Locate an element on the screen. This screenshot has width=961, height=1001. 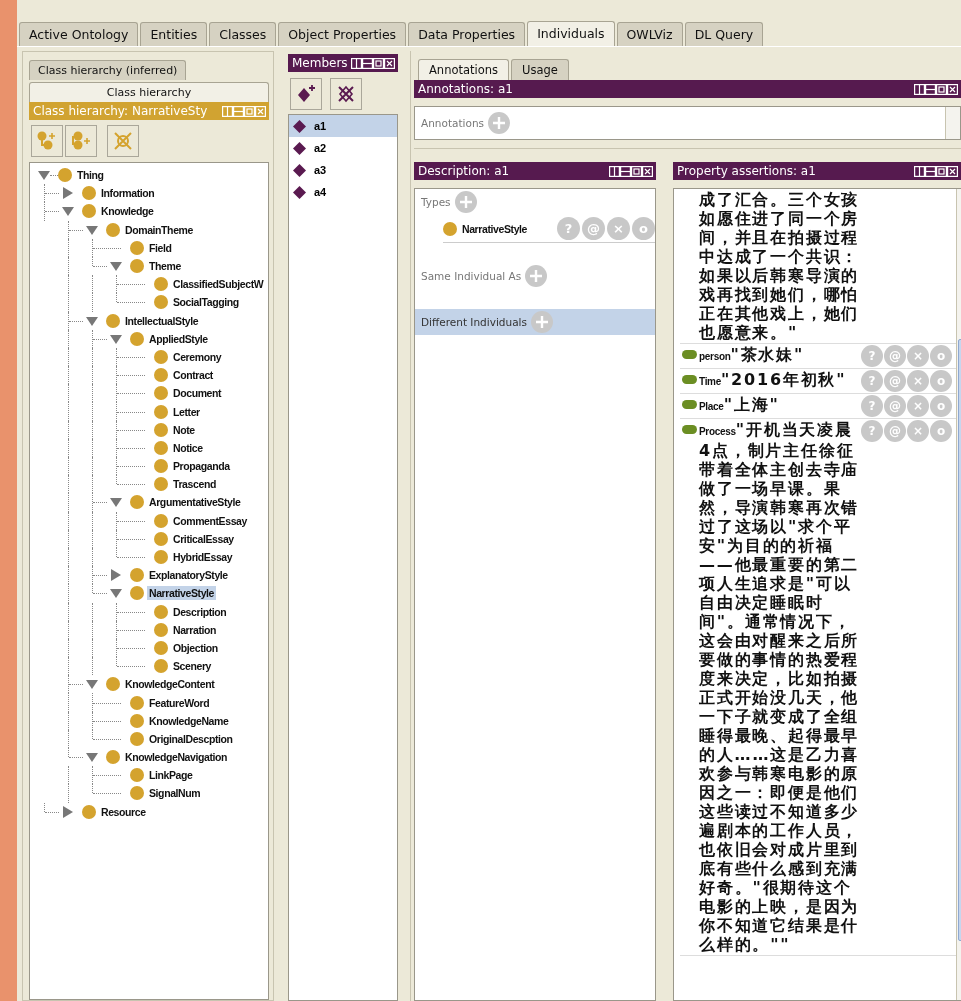
tab: Class hierarchy (inferred) is located at coordinates (108, 70).